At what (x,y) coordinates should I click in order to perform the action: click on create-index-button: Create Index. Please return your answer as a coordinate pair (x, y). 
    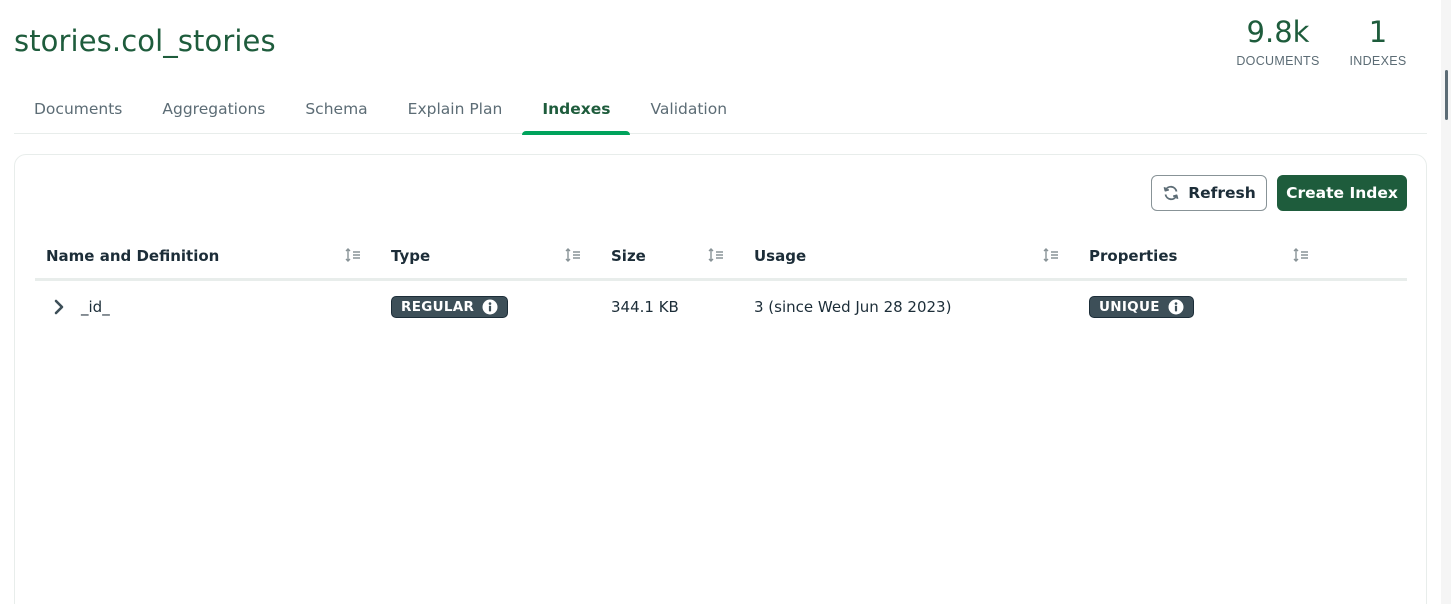
    Looking at the image, I should click on (1342, 193).